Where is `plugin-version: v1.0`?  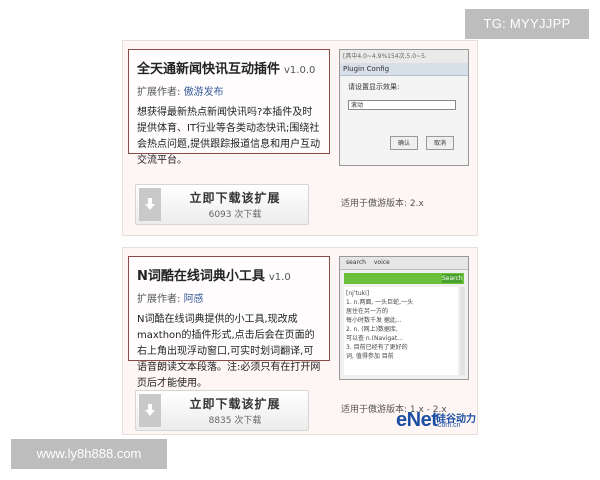 plugin-version: v1.0 is located at coordinates (279, 277).